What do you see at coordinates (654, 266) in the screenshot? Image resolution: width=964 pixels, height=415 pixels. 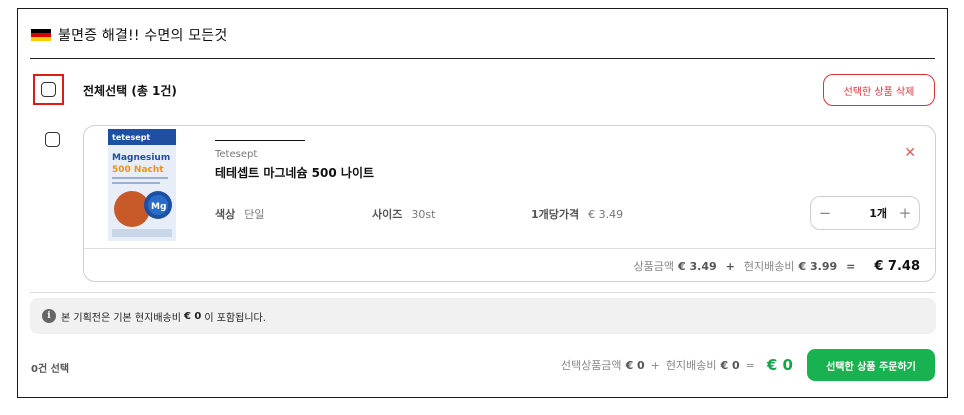 I see `product-amount-label: 상품금액` at bounding box center [654, 266].